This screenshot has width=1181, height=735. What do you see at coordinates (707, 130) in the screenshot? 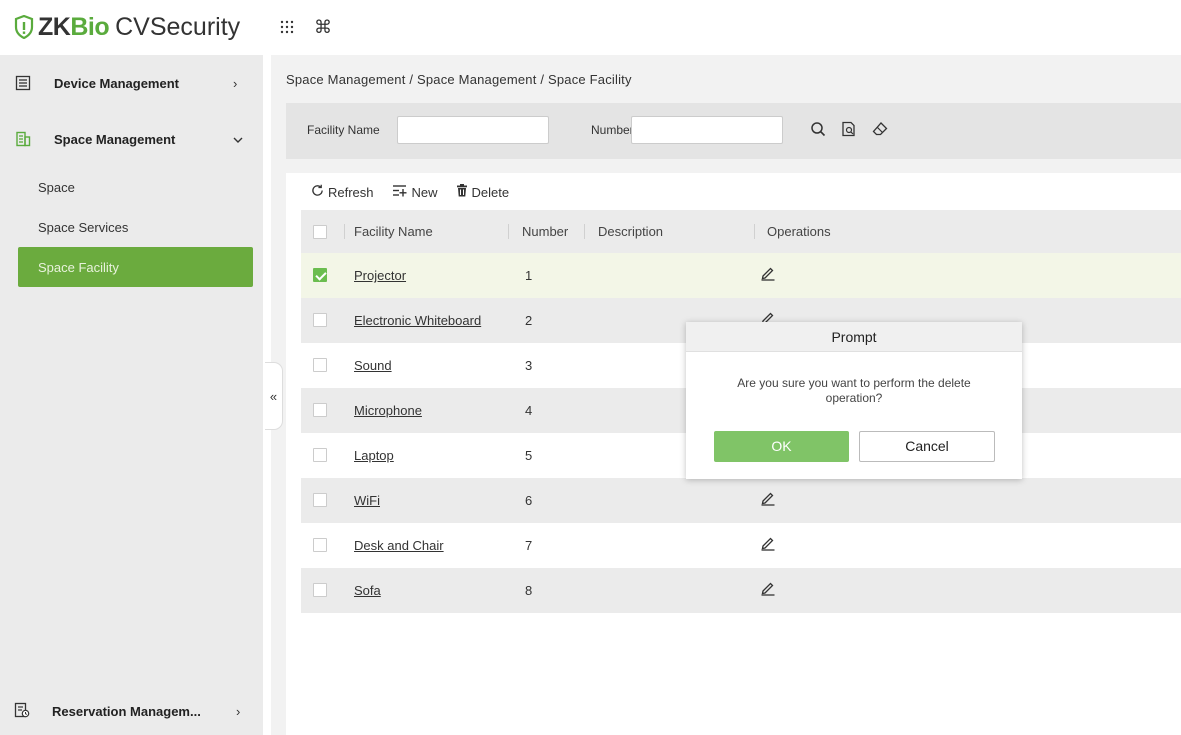
I see `number-input` at bounding box center [707, 130].